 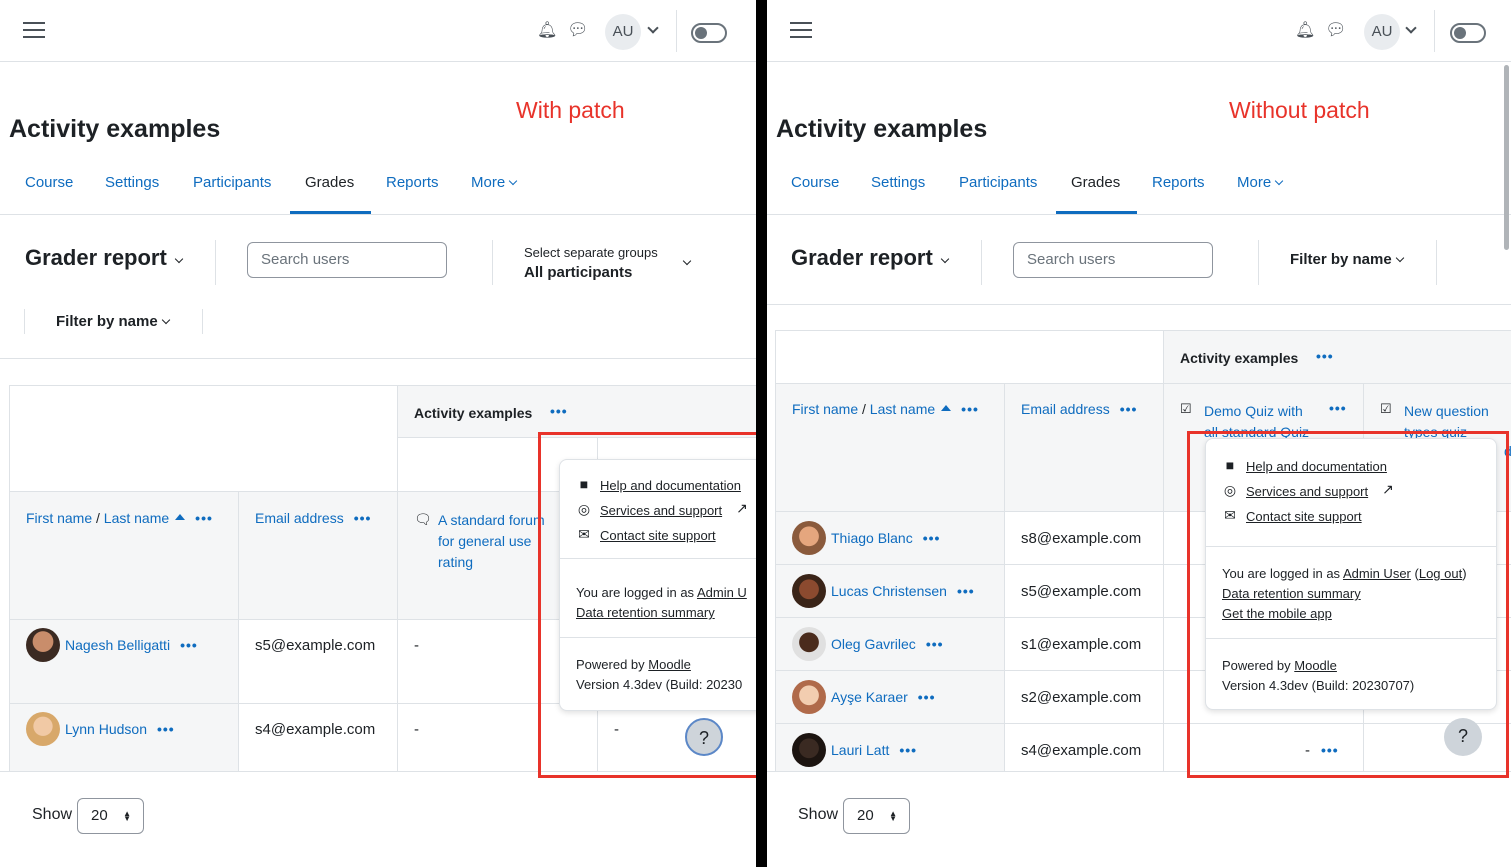 What do you see at coordinates (578, 272) in the screenshot?
I see `groups-selector: All participants` at bounding box center [578, 272].